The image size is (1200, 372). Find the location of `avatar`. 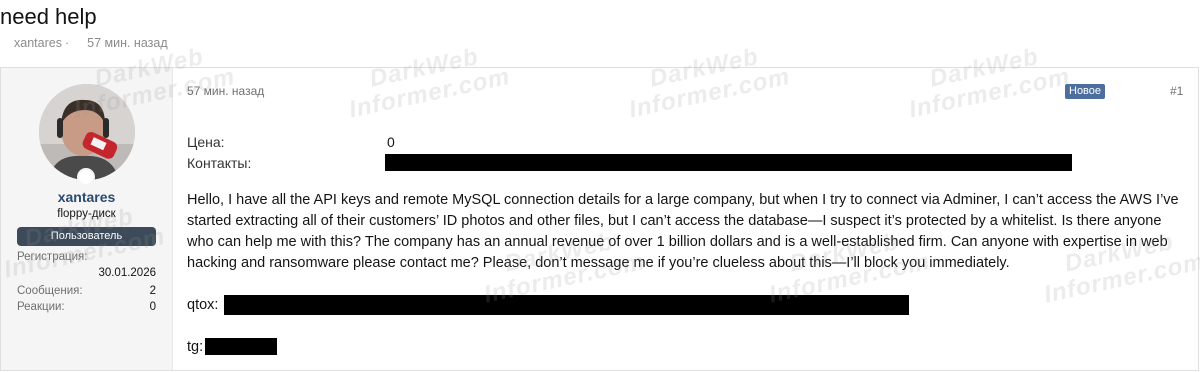

avatar is located at coordinates (87, 132).